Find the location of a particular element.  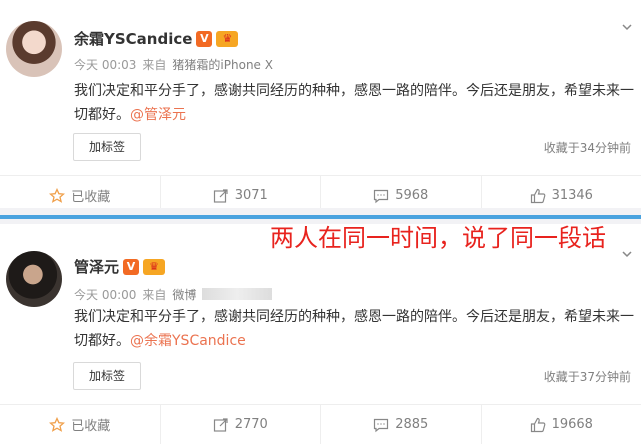

like-count: 19668 is located at coordinates (572, 424).